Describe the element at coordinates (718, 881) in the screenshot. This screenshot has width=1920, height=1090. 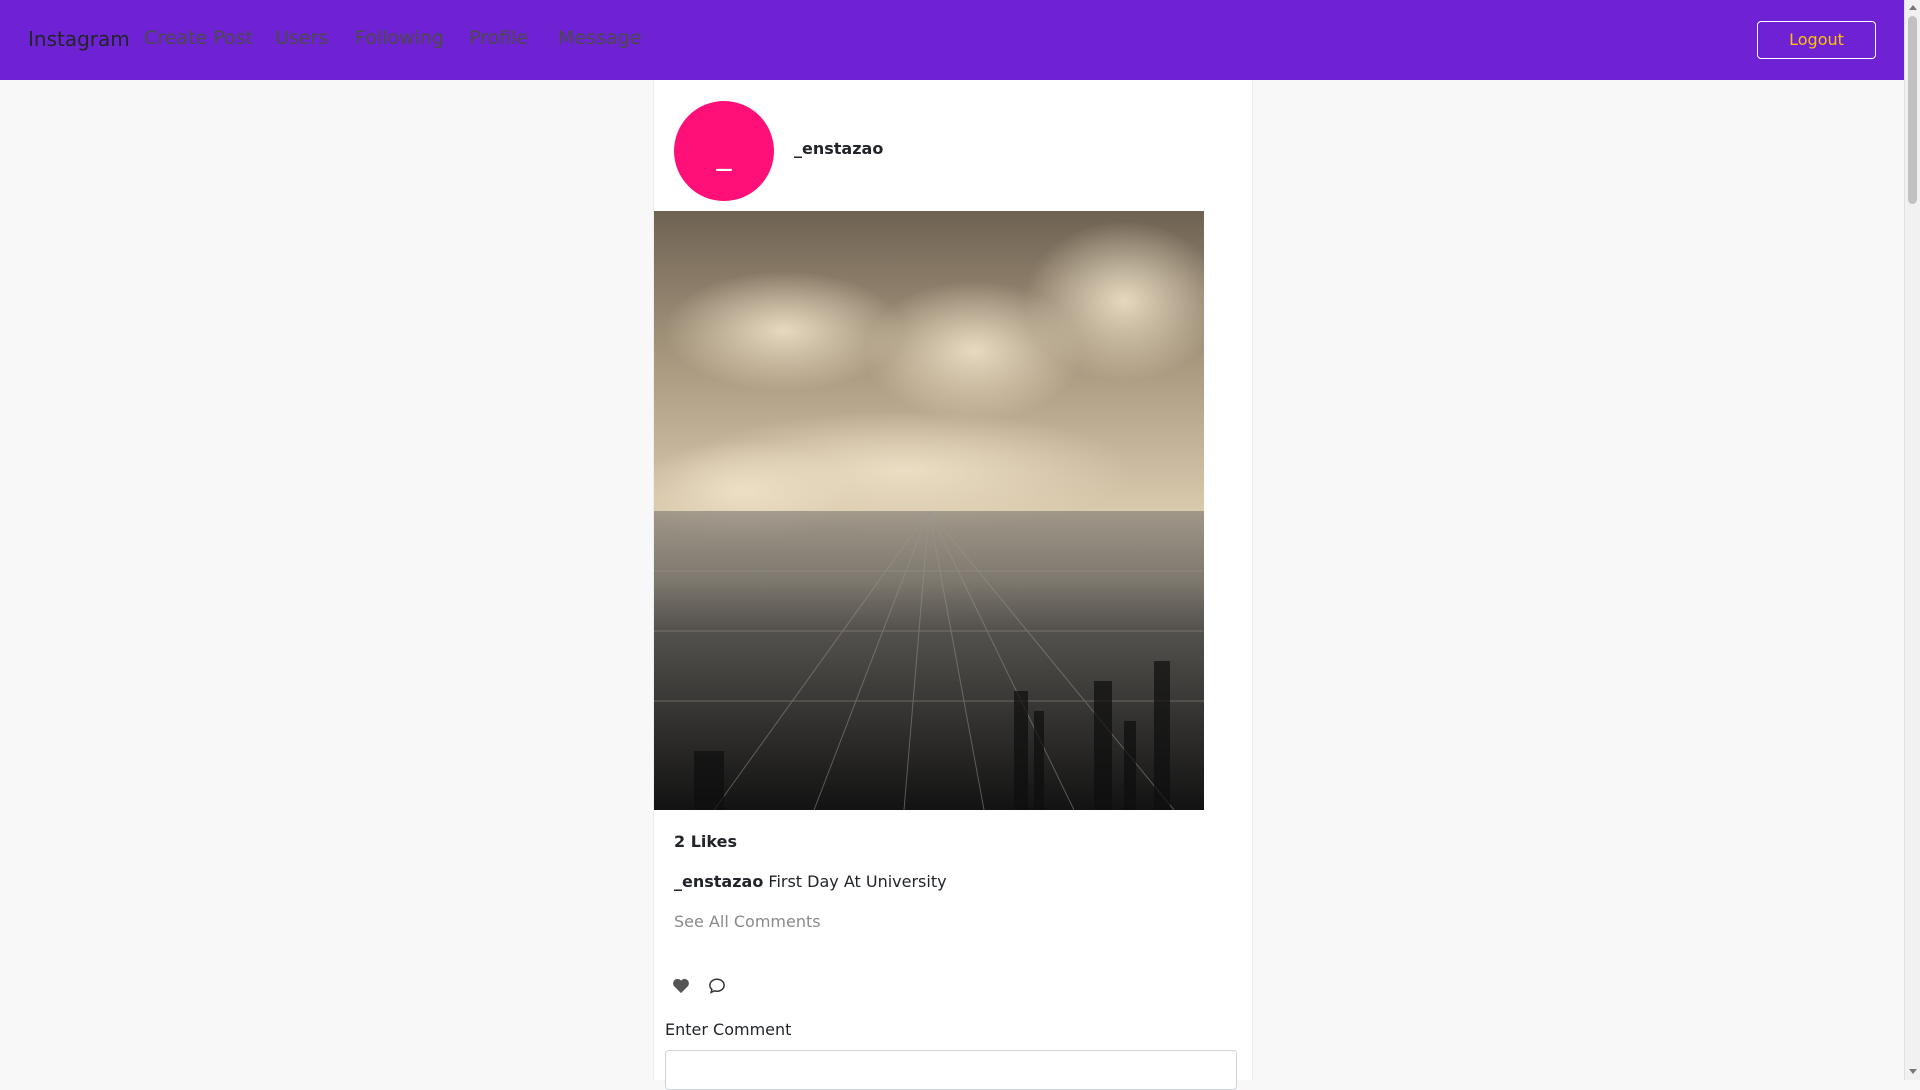
I see `caption-username: _enstazao` at that location.